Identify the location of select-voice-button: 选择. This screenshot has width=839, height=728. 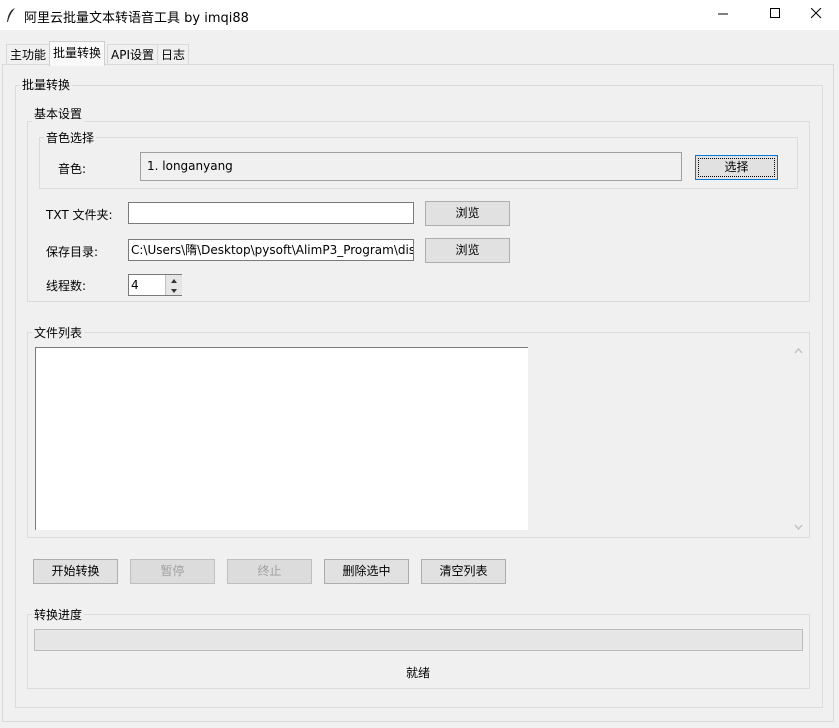
(736, 167).